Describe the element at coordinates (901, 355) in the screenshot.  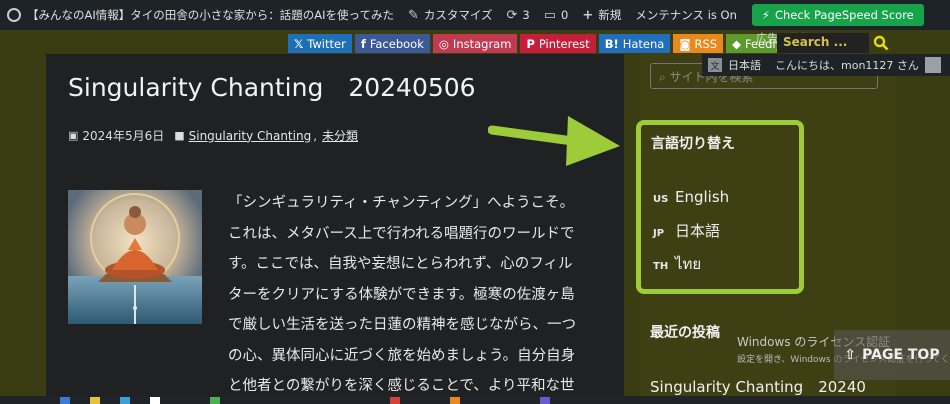
I see `page-top-label: PAGE TOP` at that location.